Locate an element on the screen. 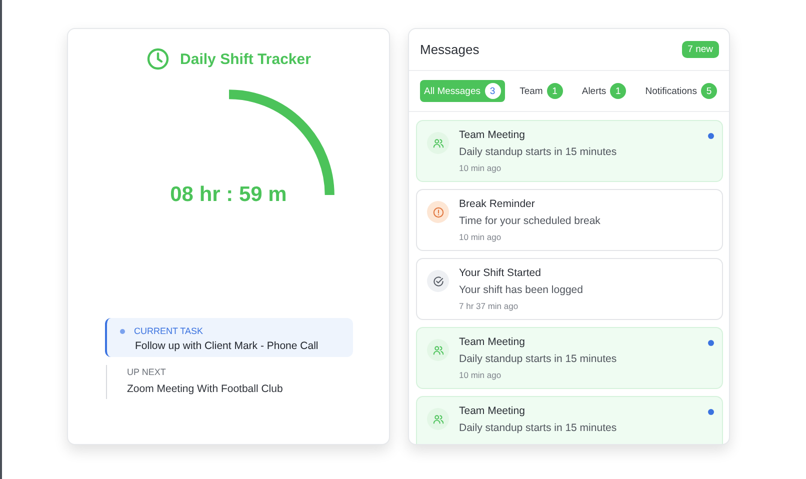 The height and width of the screenshot is (479, 806). exclamation-icon is located at coordinates (438, 212).